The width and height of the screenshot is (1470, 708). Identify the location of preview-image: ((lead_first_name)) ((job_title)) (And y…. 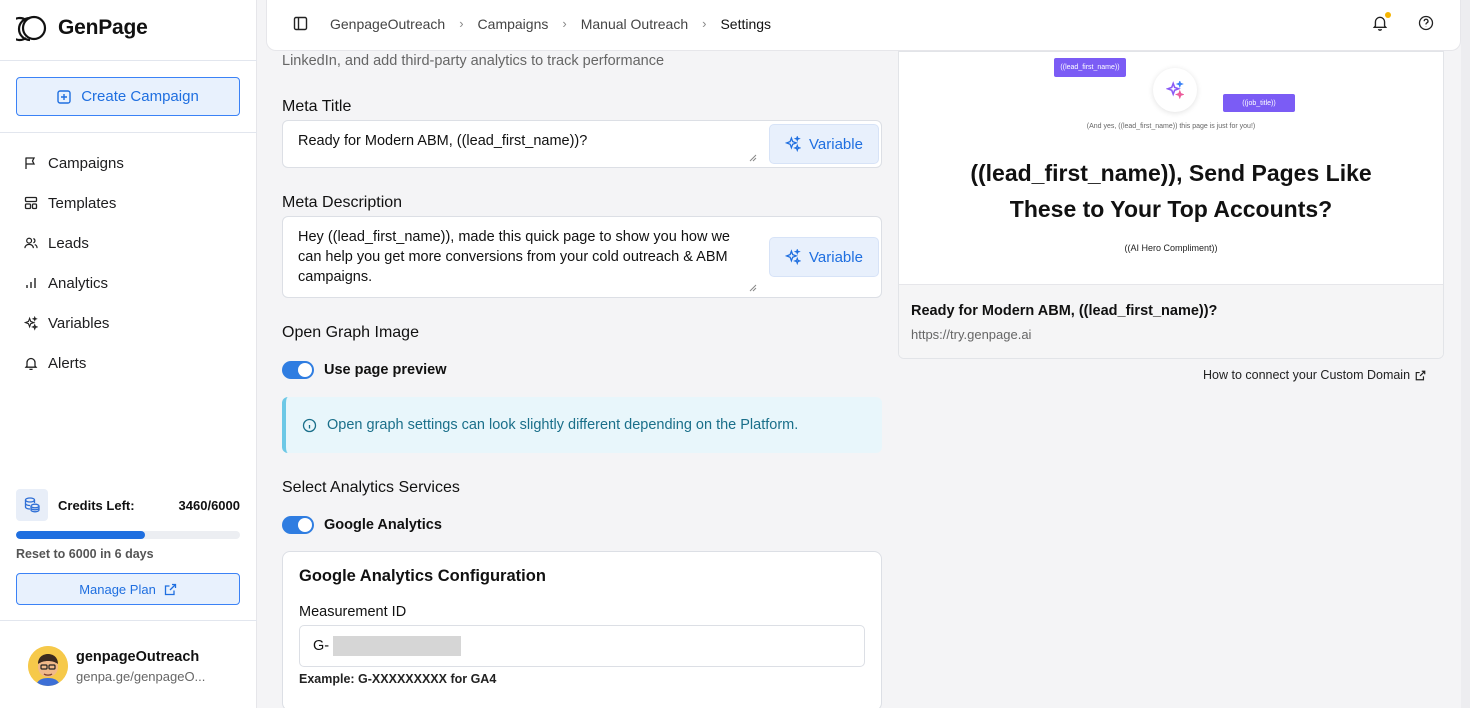
(1171, 168).